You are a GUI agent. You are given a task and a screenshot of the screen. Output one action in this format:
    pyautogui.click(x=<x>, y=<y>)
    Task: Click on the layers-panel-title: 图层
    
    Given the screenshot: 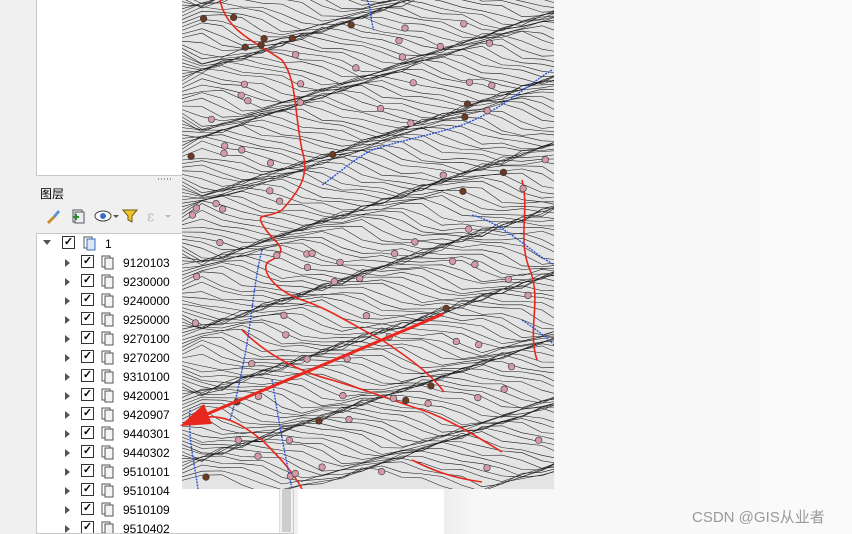 What is the action you would take?
    pyautogui.click(x=52, y=194)
    